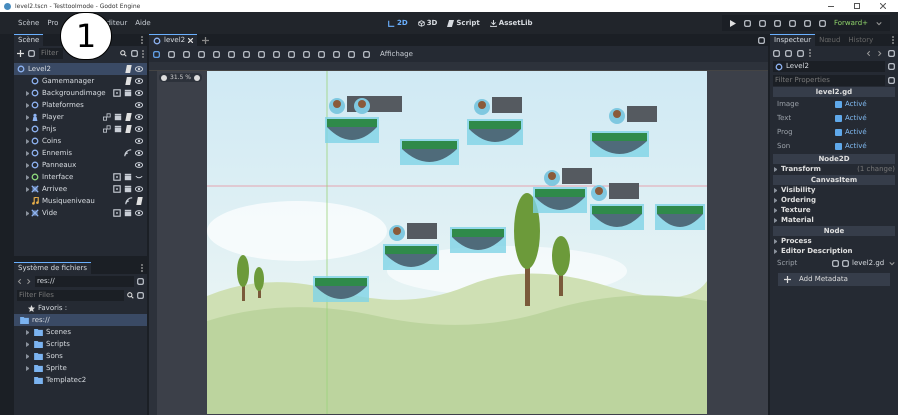 The image size is (898, 415). I want to click on plus-icon, so click(787, 279).